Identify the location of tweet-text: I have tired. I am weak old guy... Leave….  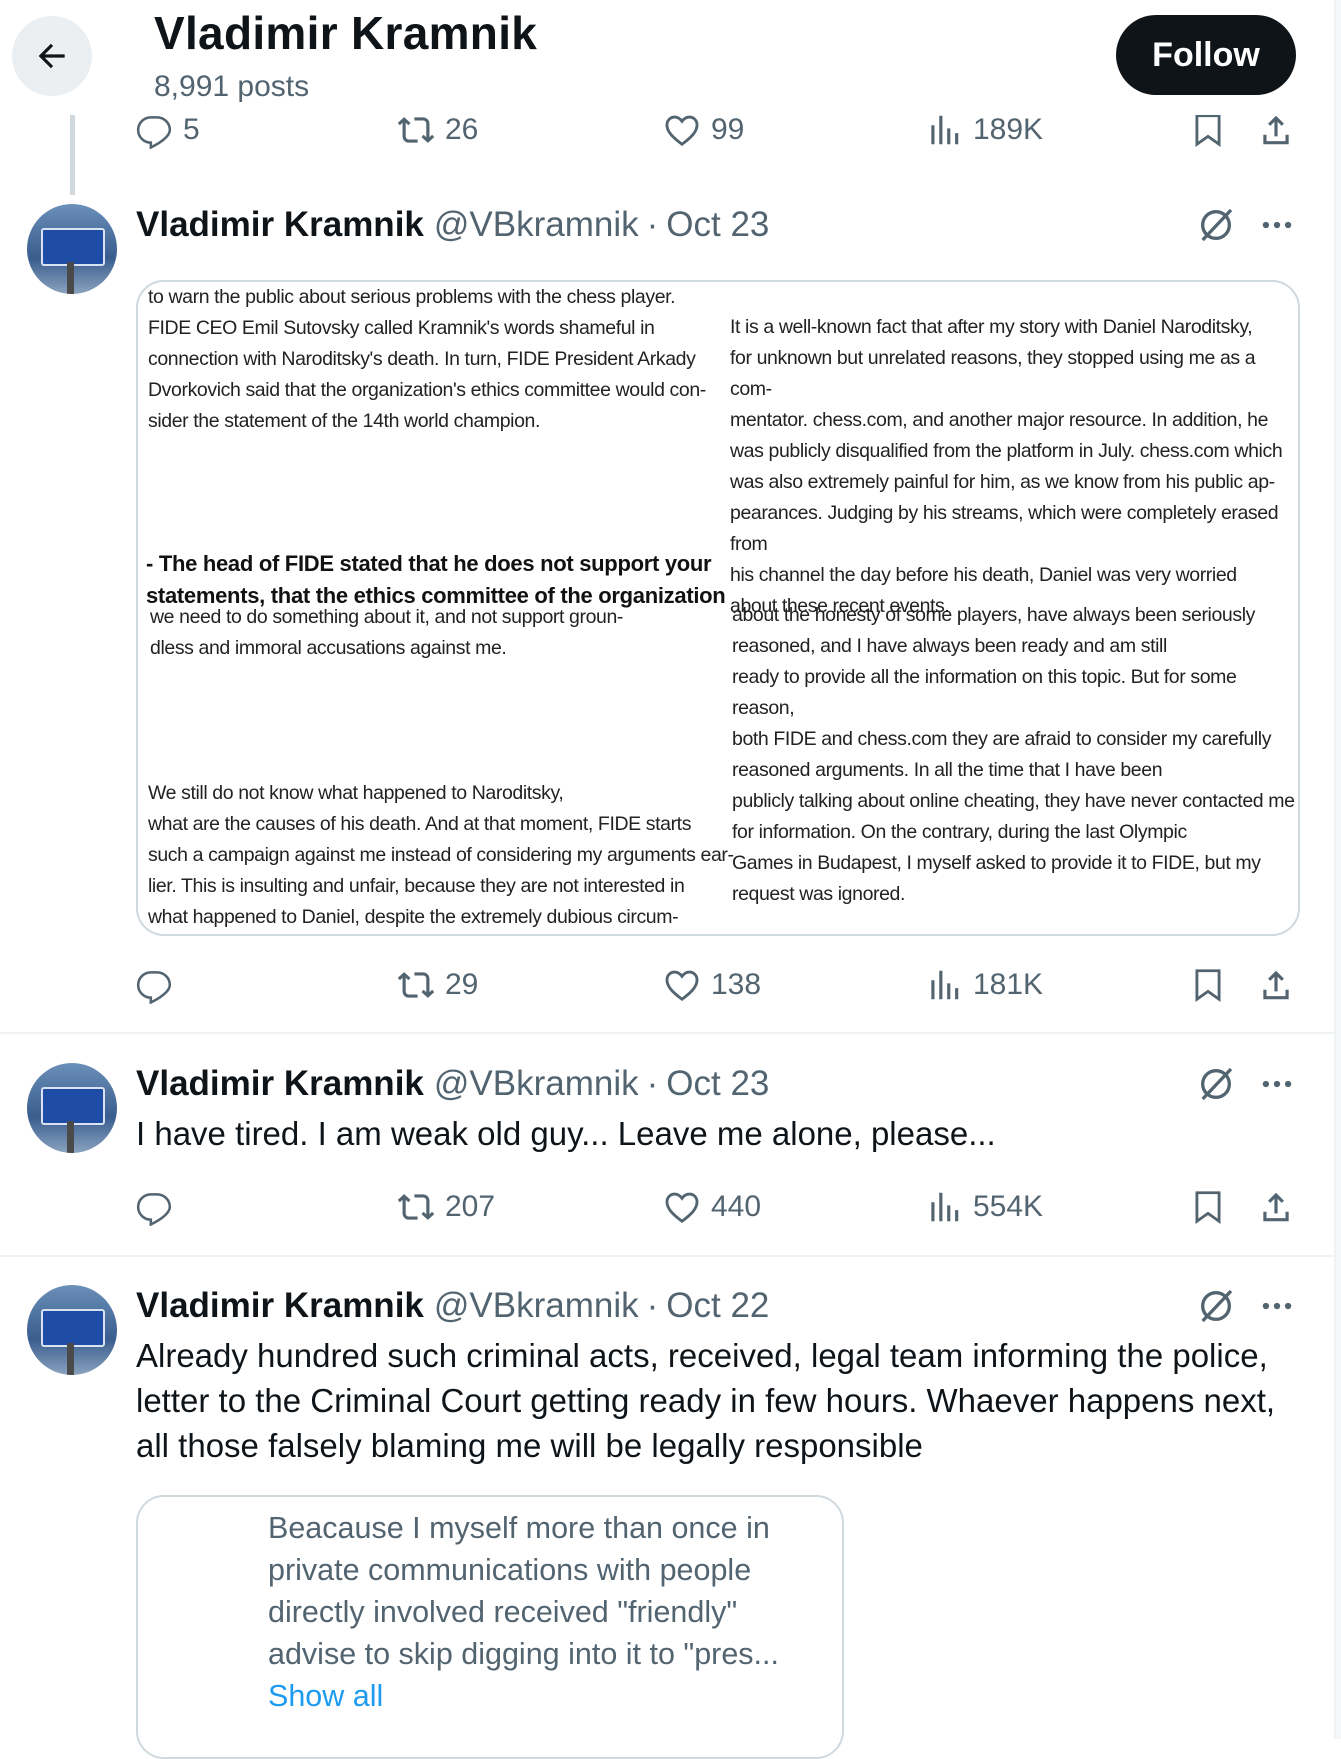
(566, 1133).